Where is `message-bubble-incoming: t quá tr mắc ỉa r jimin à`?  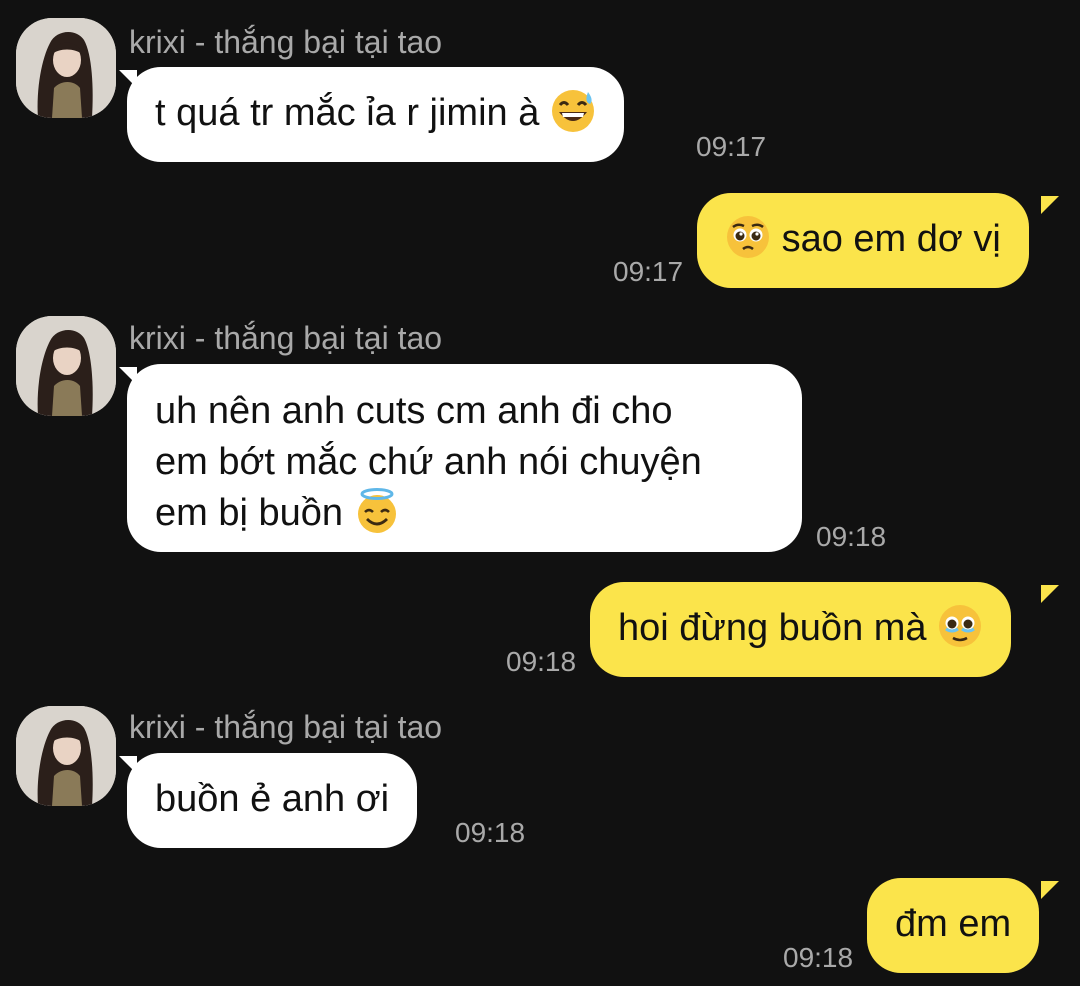
message-bubble-incoming: t quá tr mắc ỉa r jimin à is located at coordinates (375, 114).